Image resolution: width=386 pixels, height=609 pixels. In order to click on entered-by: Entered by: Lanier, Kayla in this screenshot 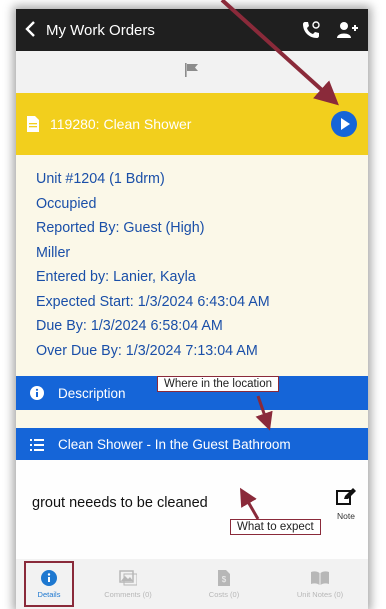, I will do `click(116, 277)`.